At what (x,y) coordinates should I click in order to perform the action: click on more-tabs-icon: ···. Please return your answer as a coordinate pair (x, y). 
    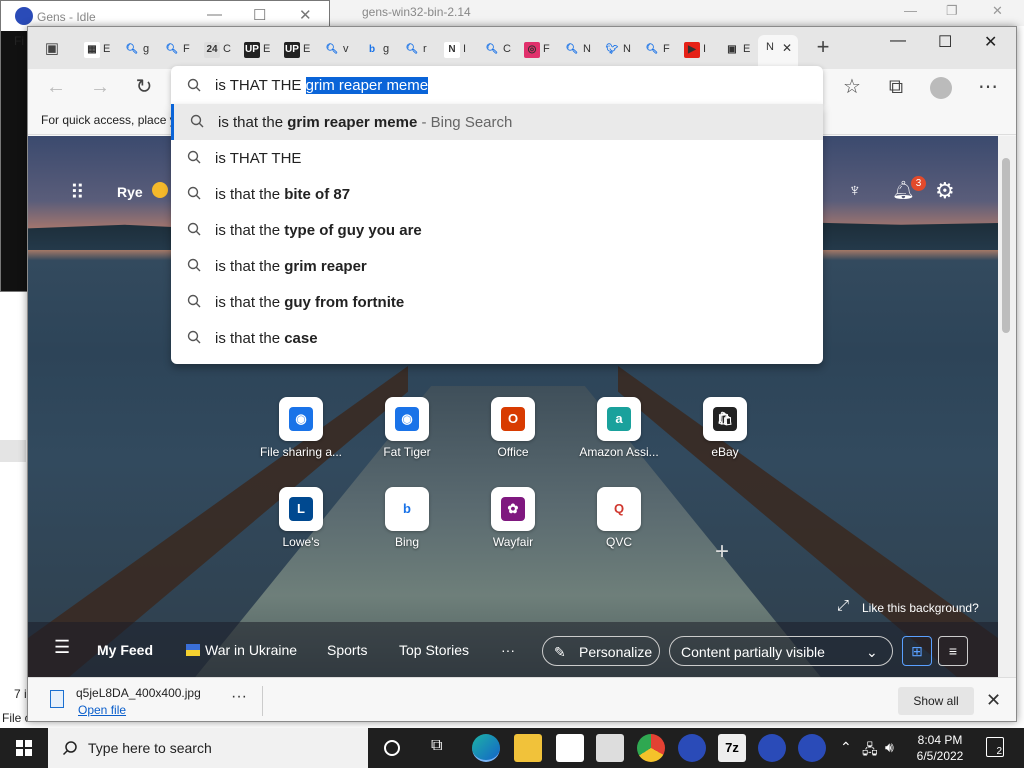
    Looking at the image, I should click on (508, 650).